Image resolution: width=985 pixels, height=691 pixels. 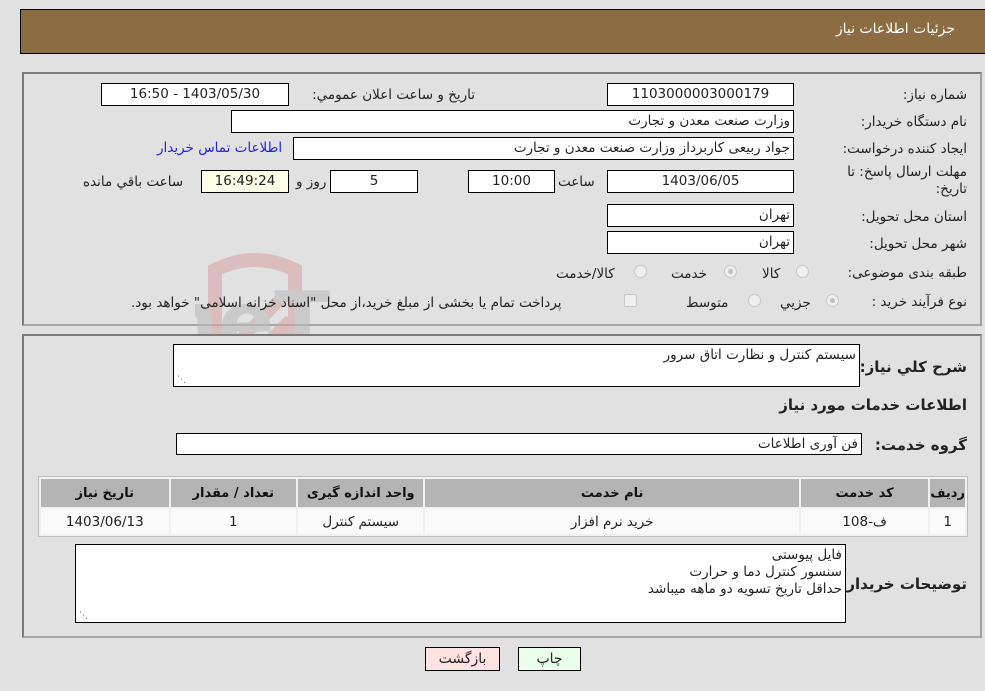 What do you see at coordinates (907, 273) in the screenshot?
I see `category-label: طبقه بندی موضوعی:` at bounding box center [907, 273].